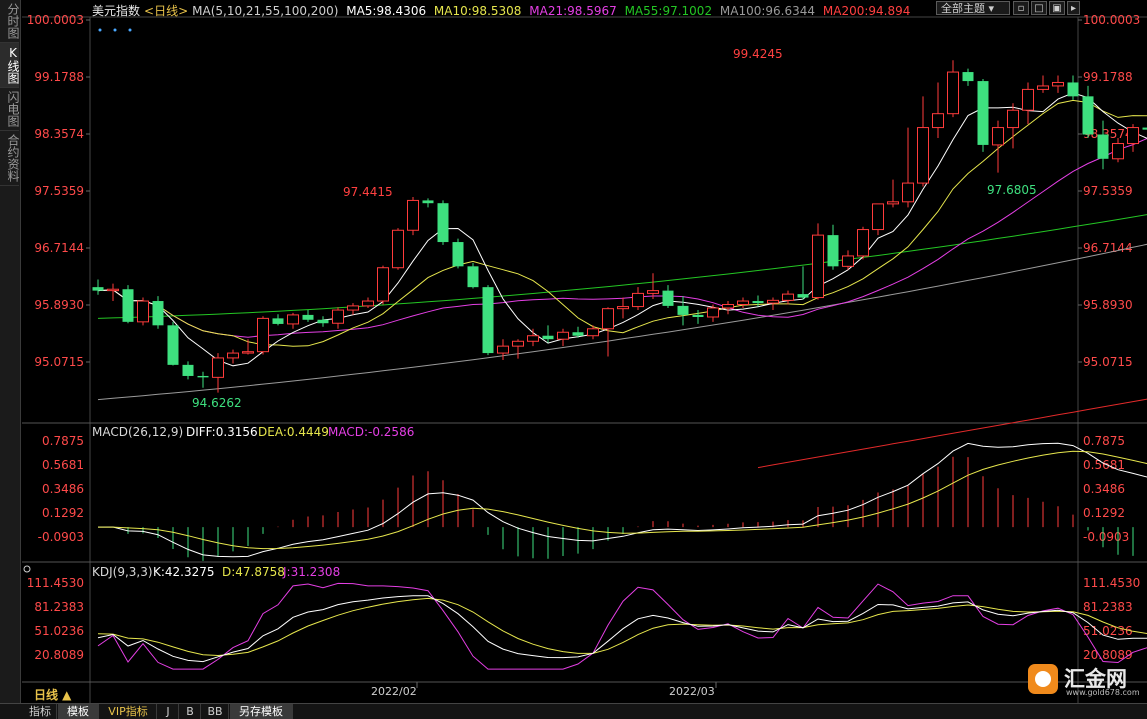  I want to click on macd-diff-line, so click(622, 500).